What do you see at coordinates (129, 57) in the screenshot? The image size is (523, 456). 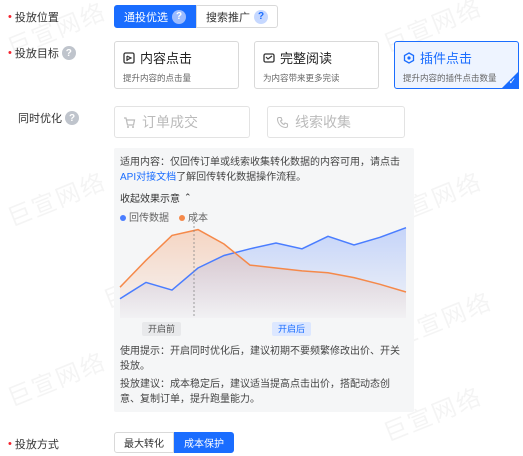 I see `content-icon` at bounding box center [129, 57].